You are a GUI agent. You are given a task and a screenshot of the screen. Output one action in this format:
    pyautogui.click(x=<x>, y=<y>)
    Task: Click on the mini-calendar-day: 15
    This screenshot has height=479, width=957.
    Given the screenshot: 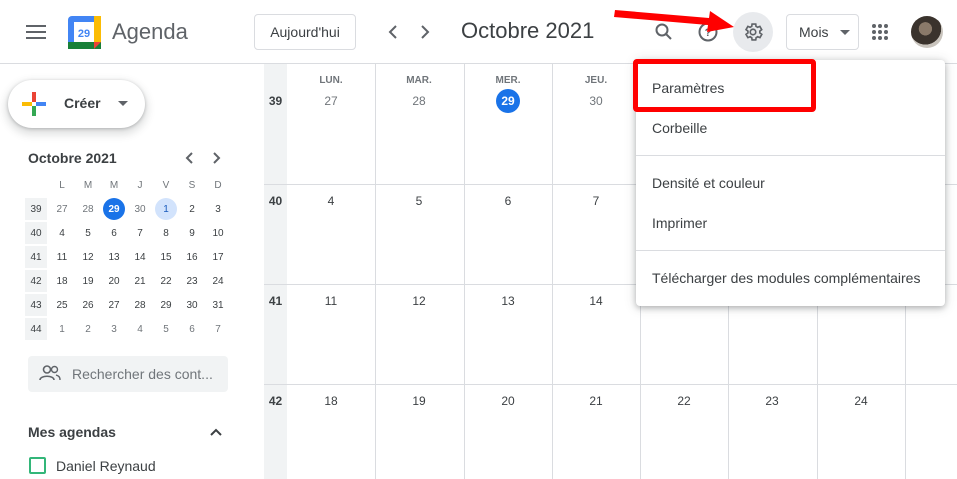 What is the action you would take?
    pyautogui.click(x=166, y=257)
    